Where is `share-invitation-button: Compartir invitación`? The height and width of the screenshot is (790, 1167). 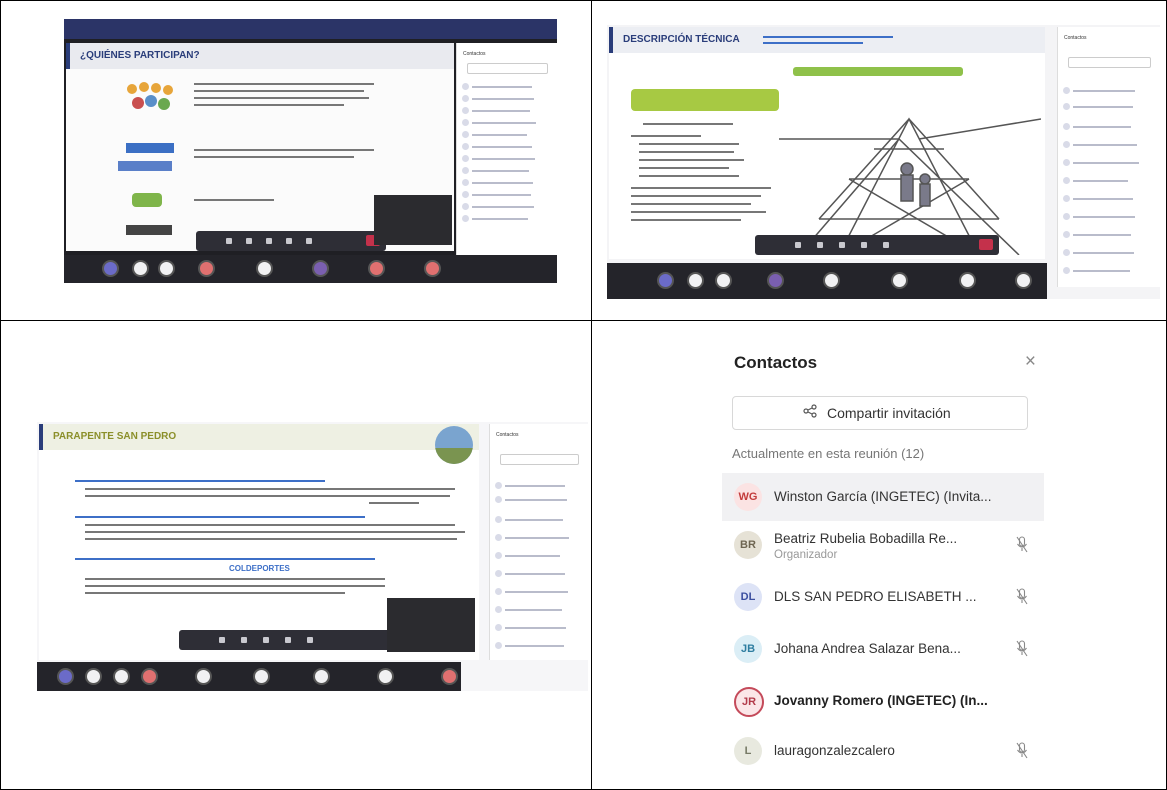 share-invitation-button: Compartir invitación is located at coordinates (880, 413).